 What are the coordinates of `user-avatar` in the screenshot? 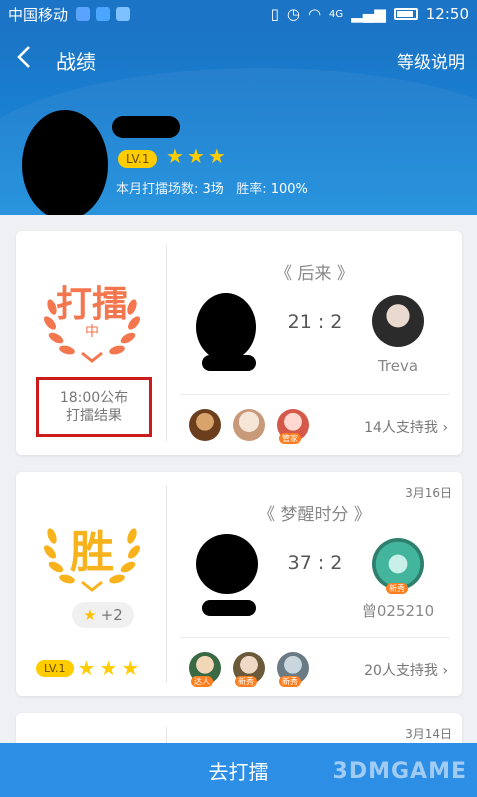 It's located at (65, 162).